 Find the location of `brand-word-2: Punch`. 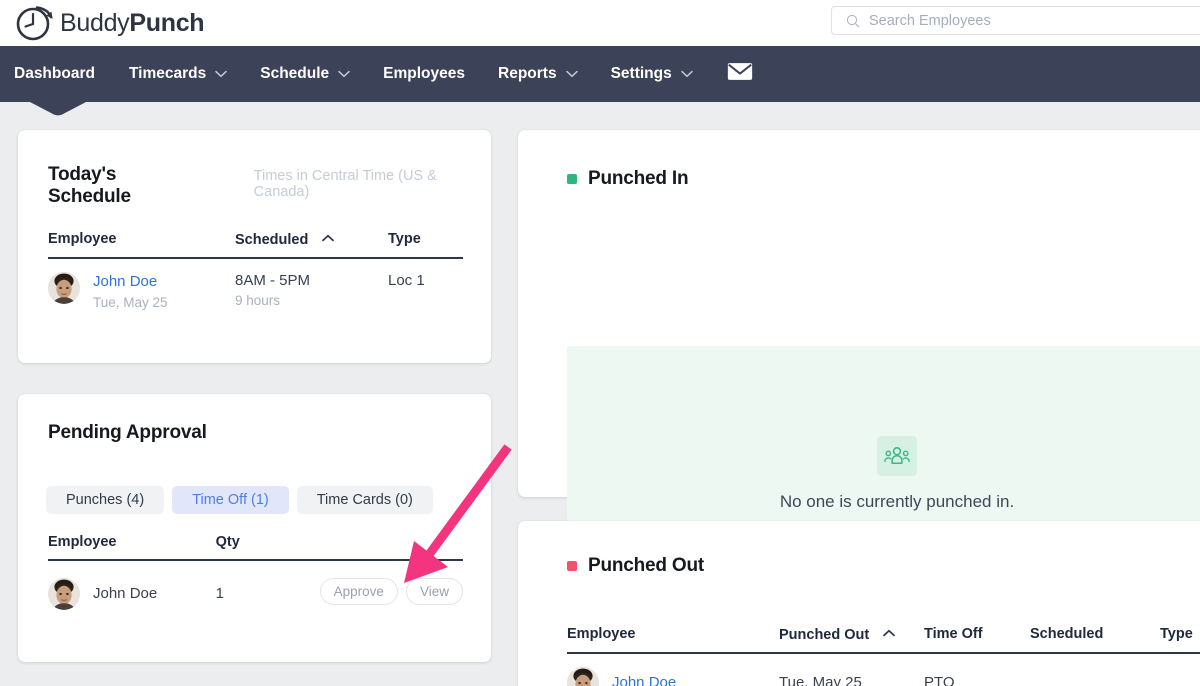

brand-word-2: Punch is located at coordinates (167, 22).